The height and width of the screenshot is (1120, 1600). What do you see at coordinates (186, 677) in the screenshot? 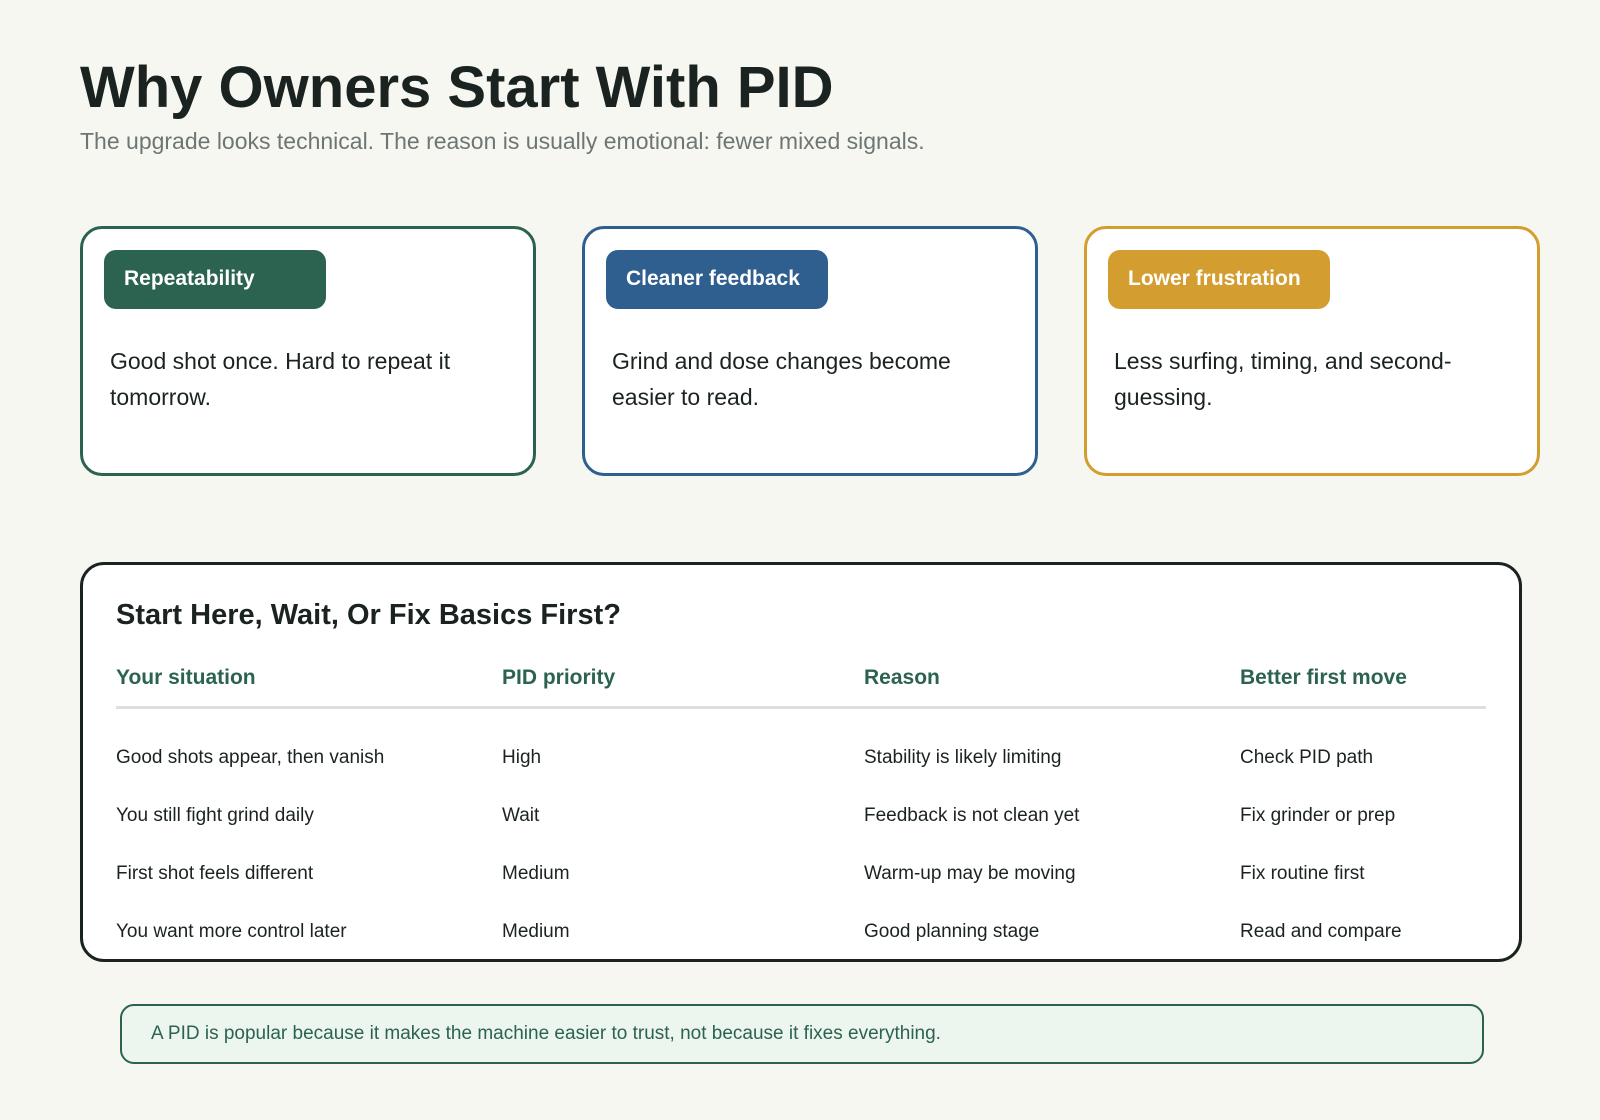
I see `column-header-situation: Your situation` at bounding box center [186, 677].